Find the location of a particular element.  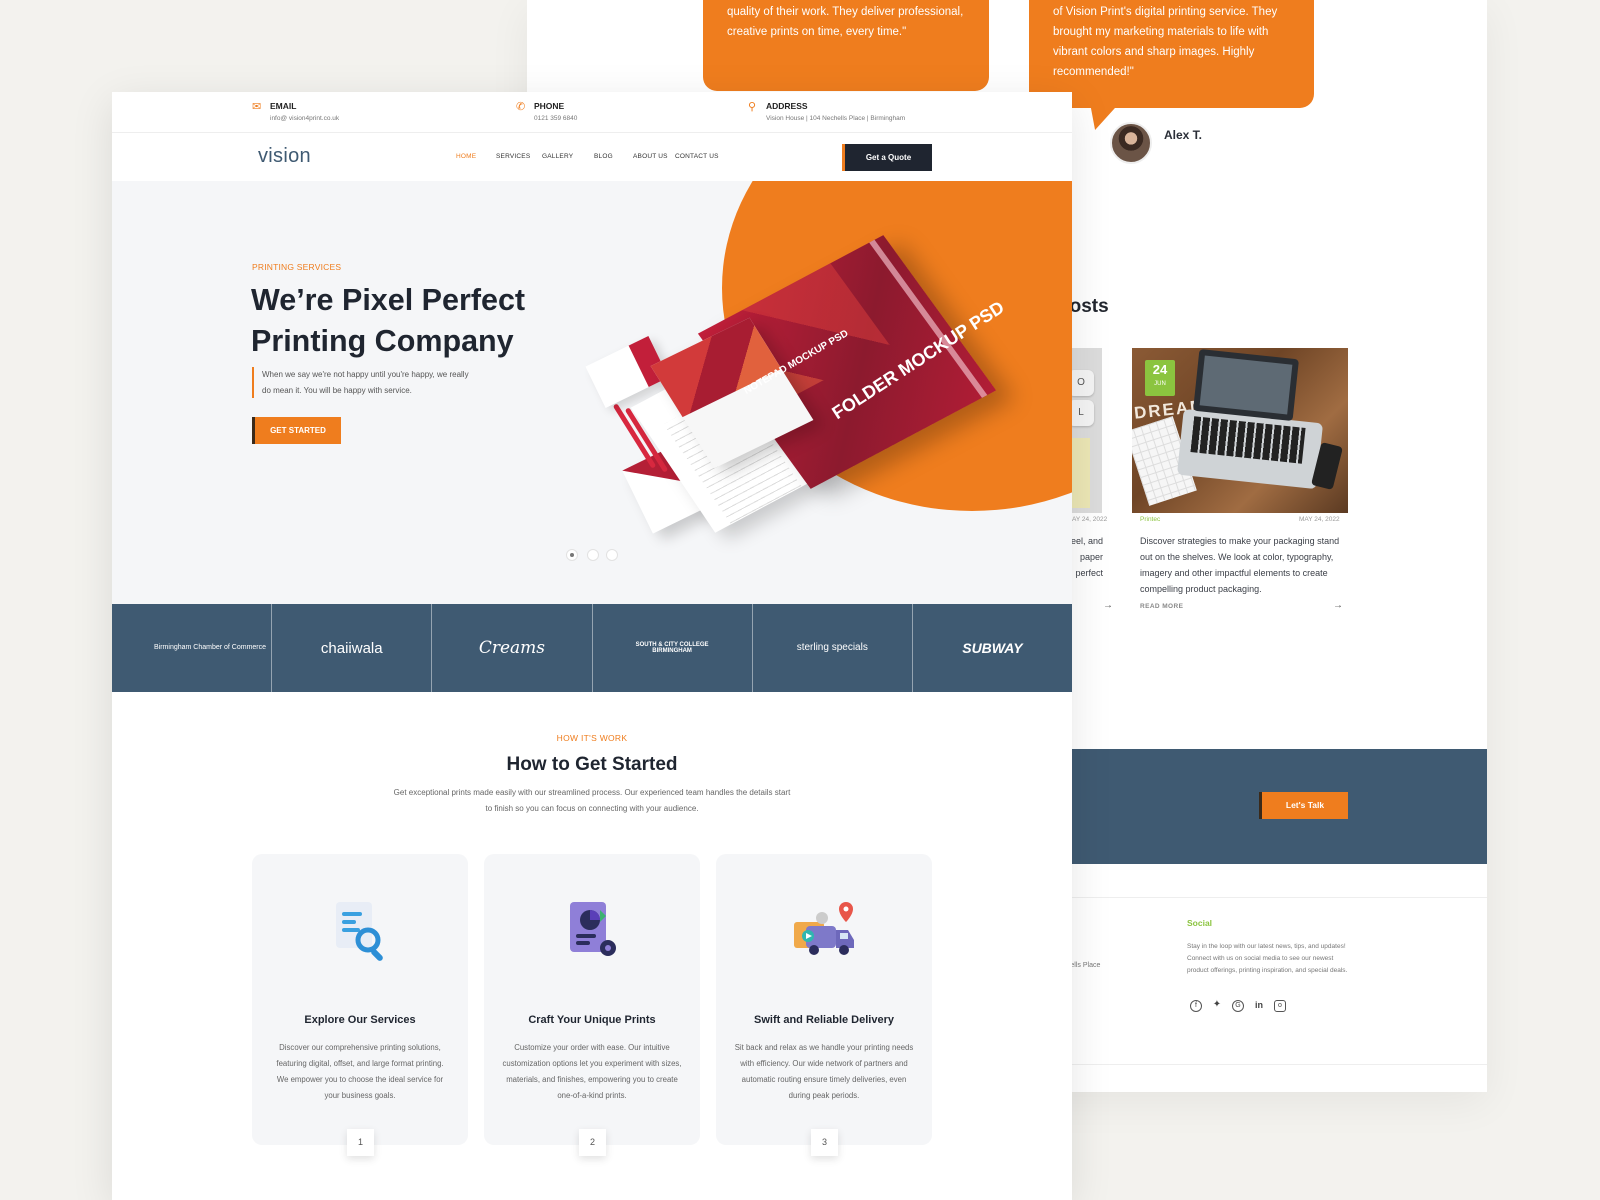

logo: vision is located at coordinates (284, 156).